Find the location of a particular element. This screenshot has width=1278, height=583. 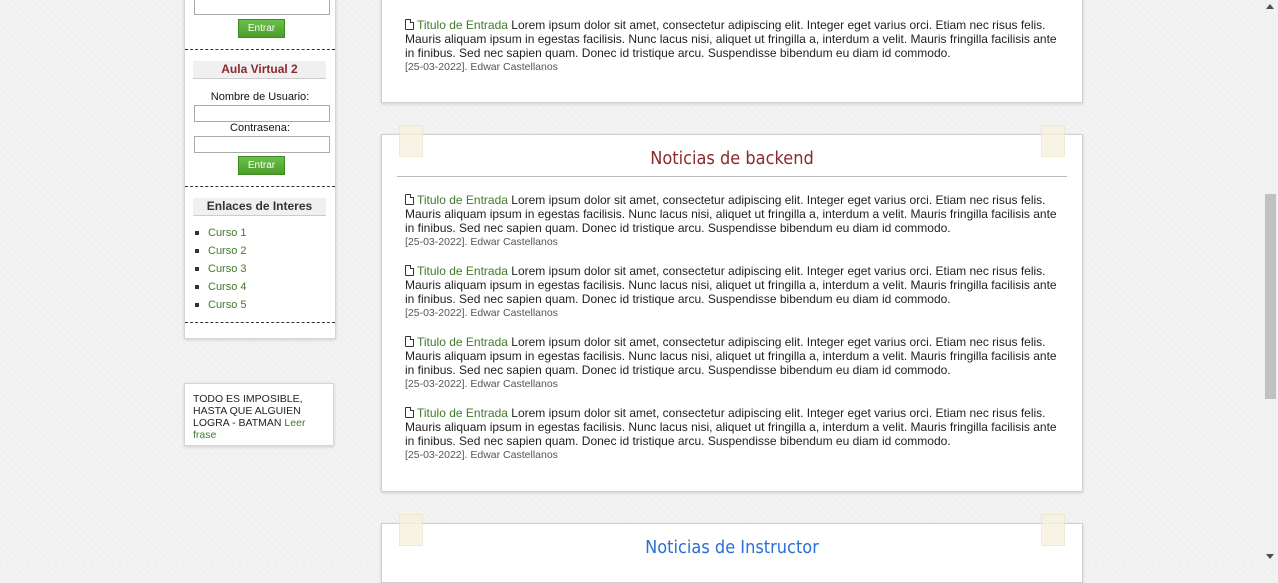

page-scrollbar is located at coordinates (1270, 281).